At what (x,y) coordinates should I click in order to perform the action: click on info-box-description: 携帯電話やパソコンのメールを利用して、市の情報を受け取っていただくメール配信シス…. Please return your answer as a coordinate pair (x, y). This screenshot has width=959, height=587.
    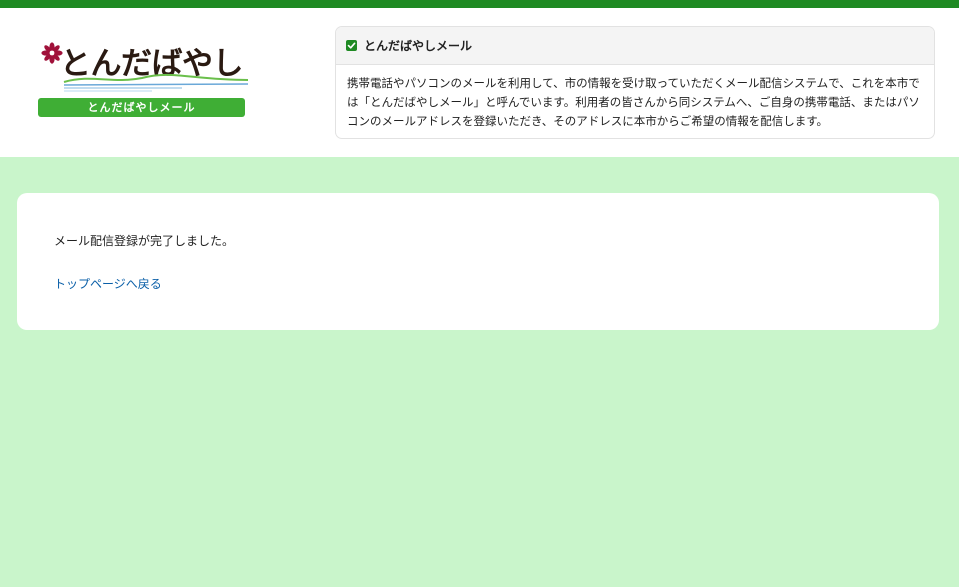
    Looking at the image, I should click on (633, 102).